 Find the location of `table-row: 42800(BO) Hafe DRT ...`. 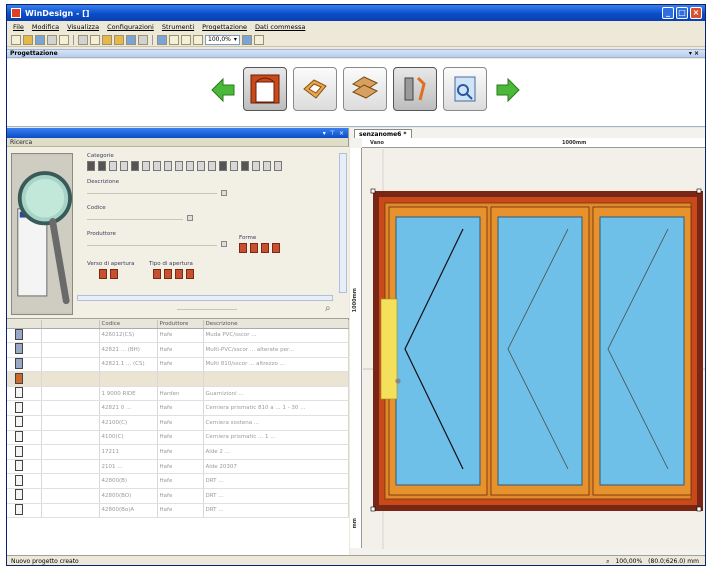

table-row: 42800(BO) Hafe DRT ... is located at coordinates (178, 496).